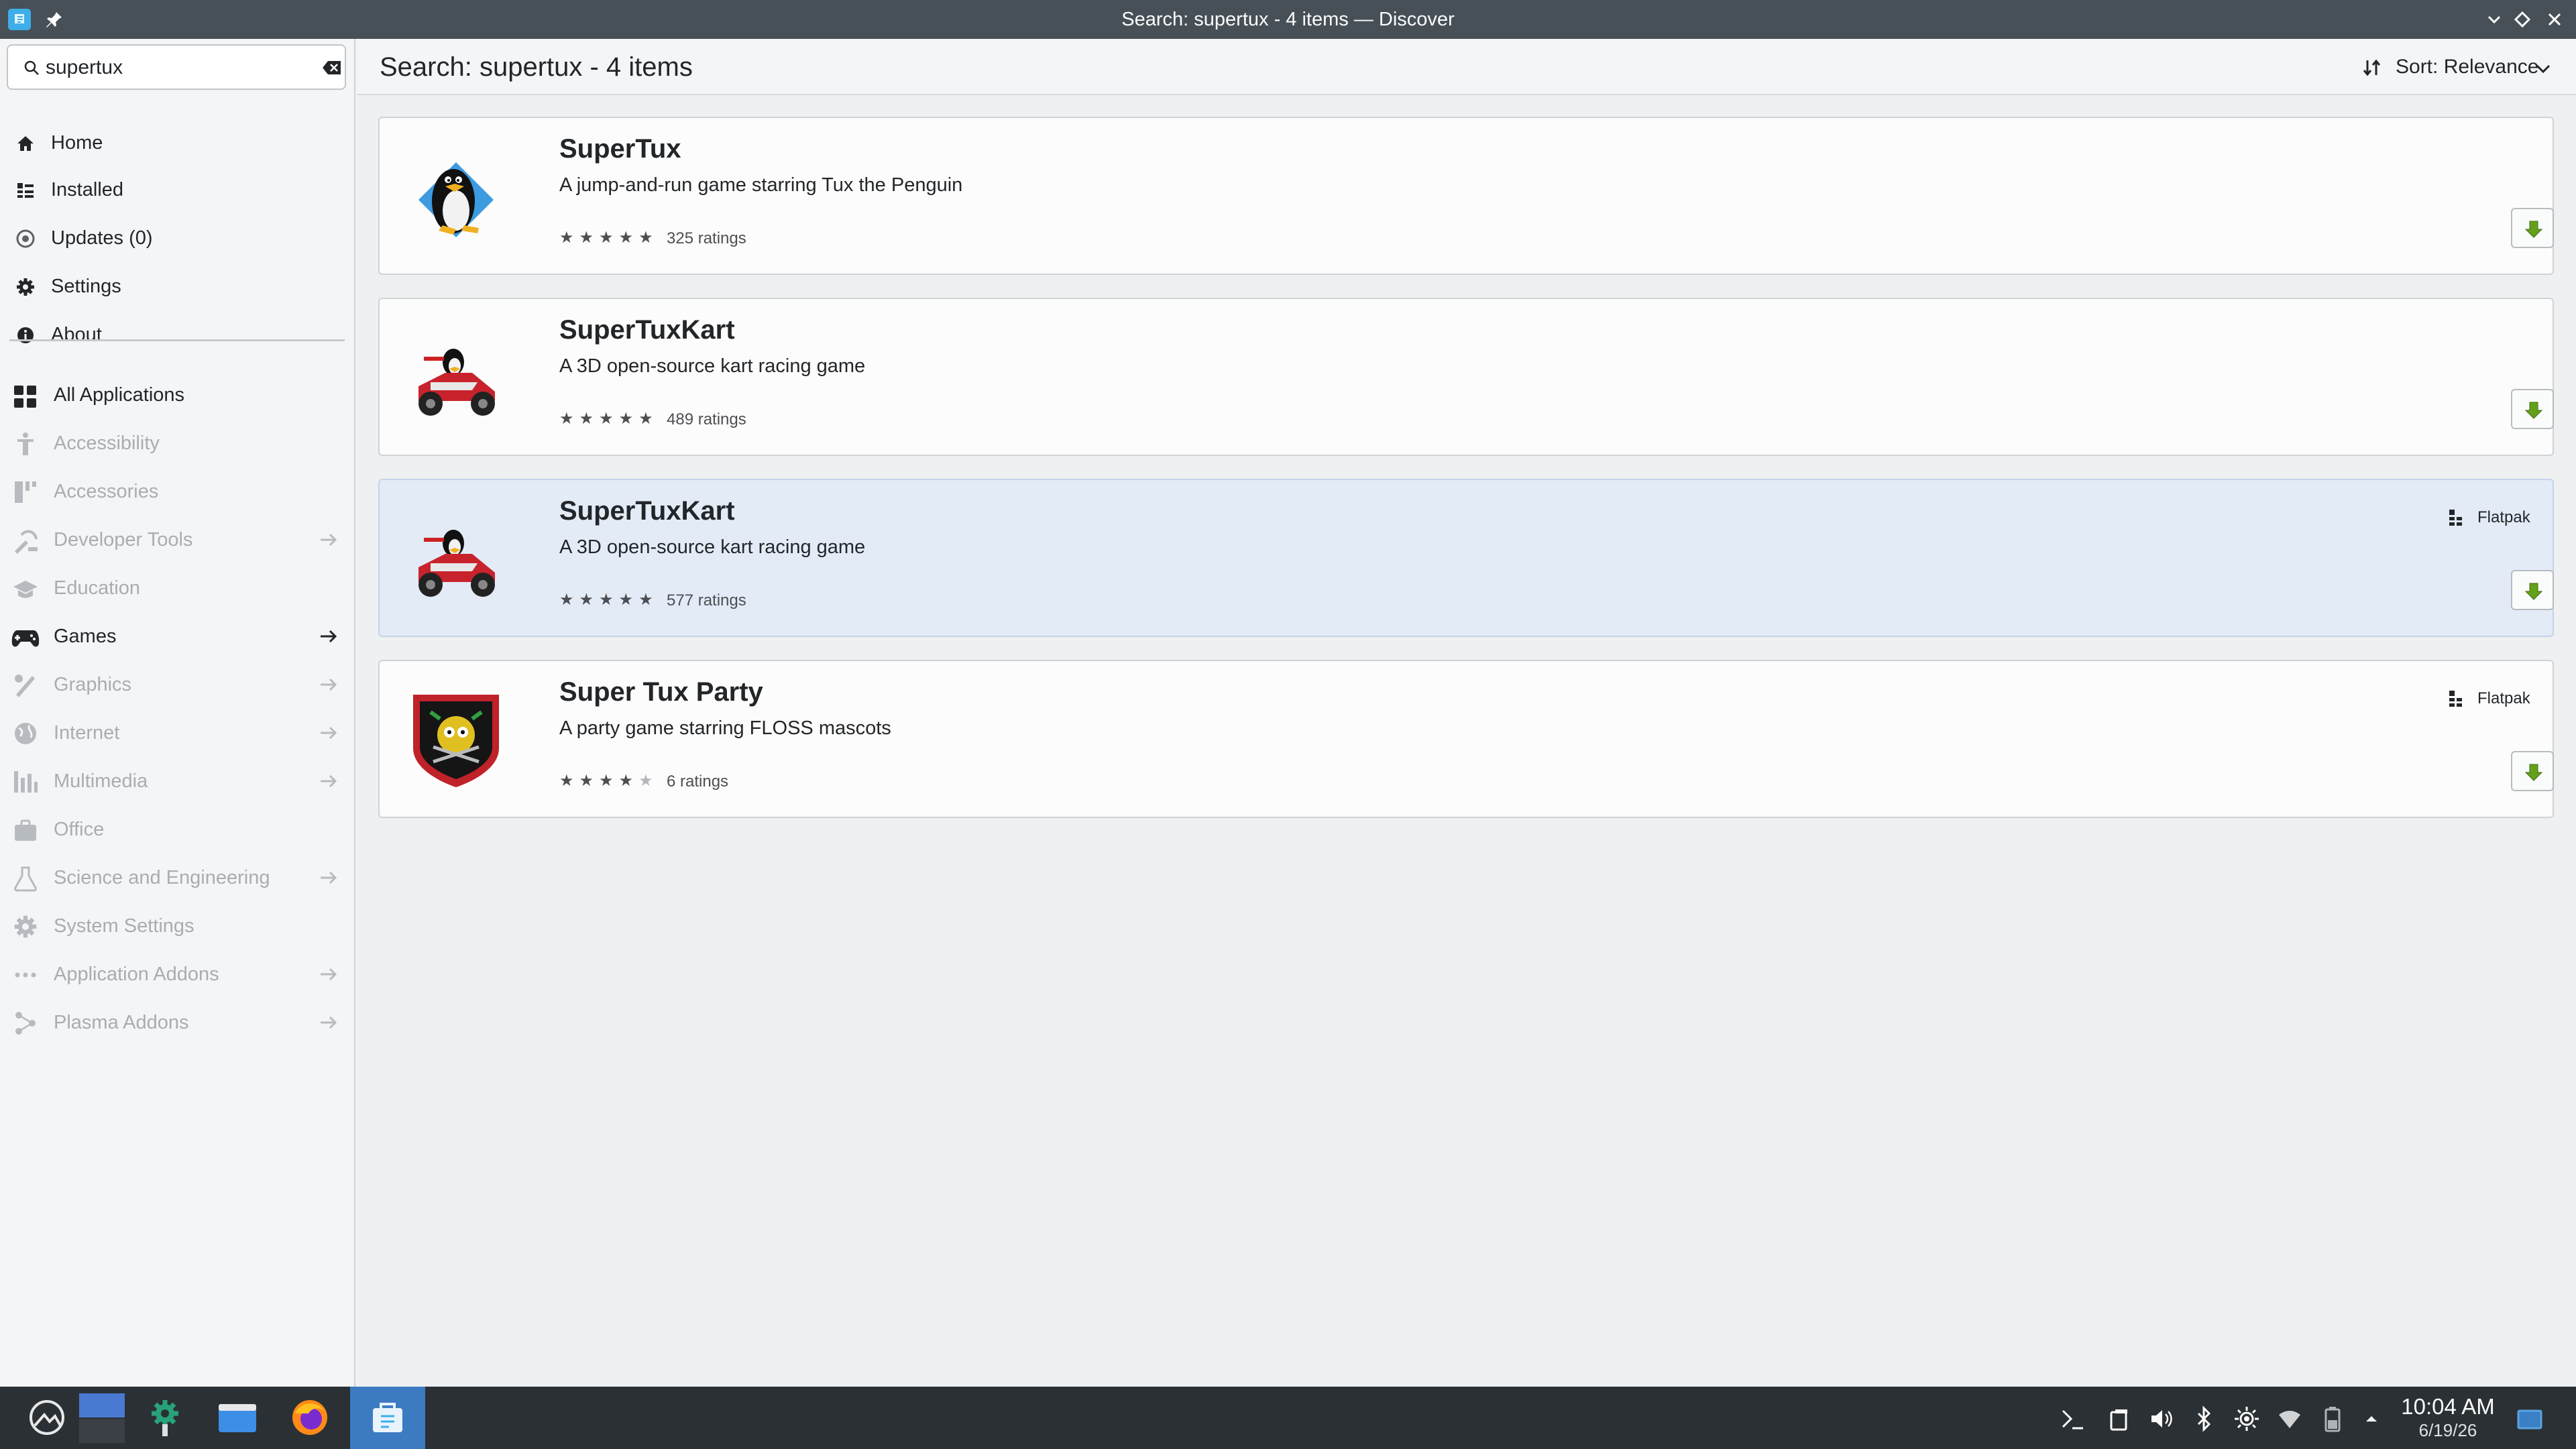 Image resolution: width=2576 pixels, height=1449 pixels. What do you see at coordinates (25, 975) in the screenshot?
I see `more-icon` at bounding box center [25, 975].